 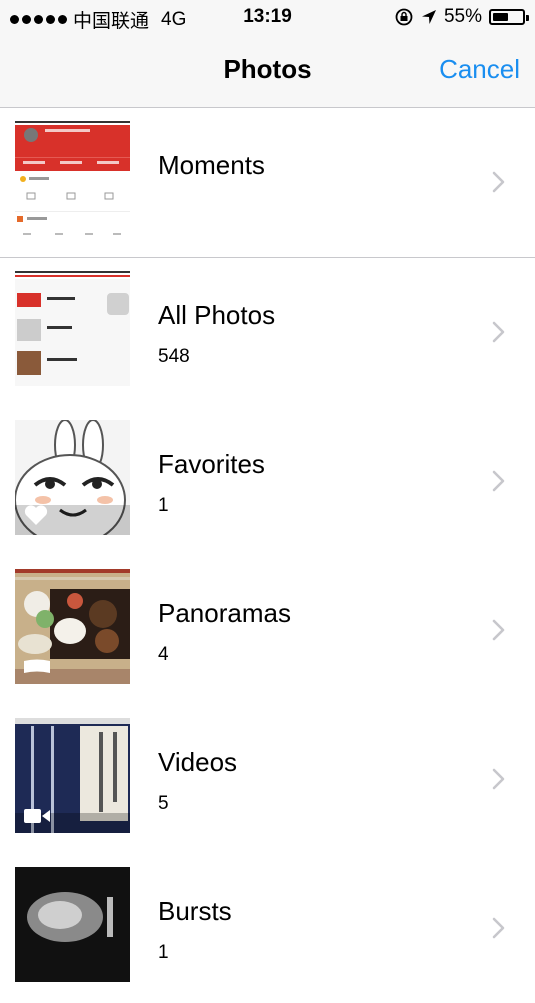 What do you see at coordinates (267, 72) in the screenshot?
I see `navigation-bar: Photos Cancel` at bounding box center [267, 72].